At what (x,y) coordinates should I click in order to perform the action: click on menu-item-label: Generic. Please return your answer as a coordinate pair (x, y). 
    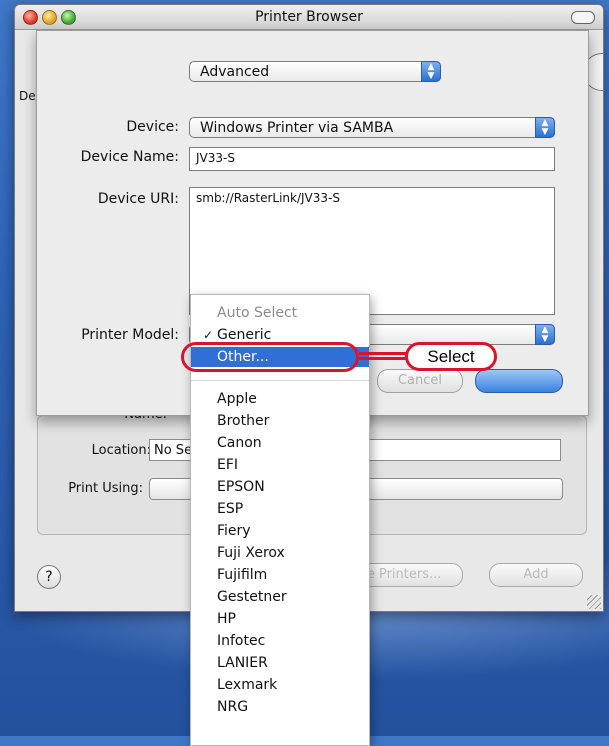
    Looking at the image, I should click on (244, 335).